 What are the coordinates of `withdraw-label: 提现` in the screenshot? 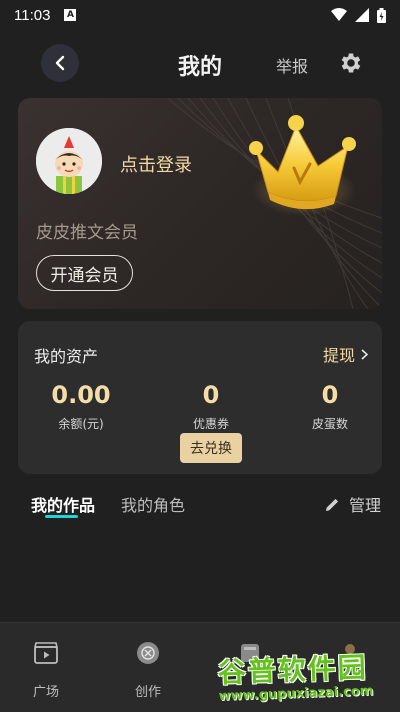 It's located at (338, 355).